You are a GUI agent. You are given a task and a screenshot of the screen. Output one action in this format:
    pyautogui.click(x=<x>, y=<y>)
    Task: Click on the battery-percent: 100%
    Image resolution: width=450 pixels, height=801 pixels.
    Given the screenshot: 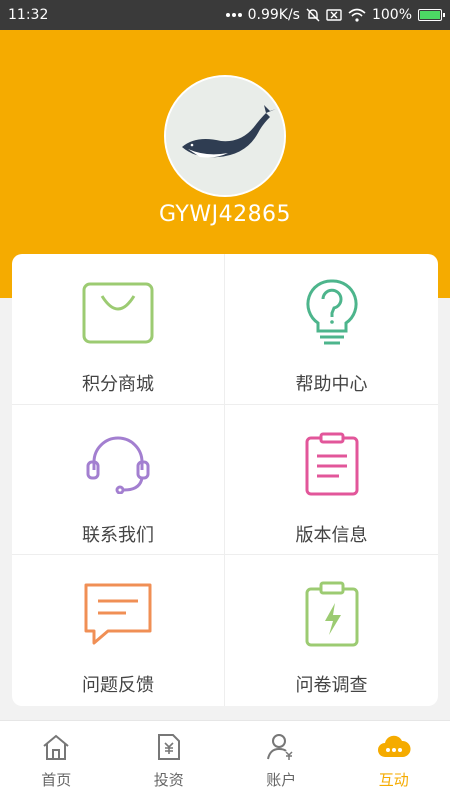 What is the action you would take?
    pyautogui.click(x=392, y=15)
    